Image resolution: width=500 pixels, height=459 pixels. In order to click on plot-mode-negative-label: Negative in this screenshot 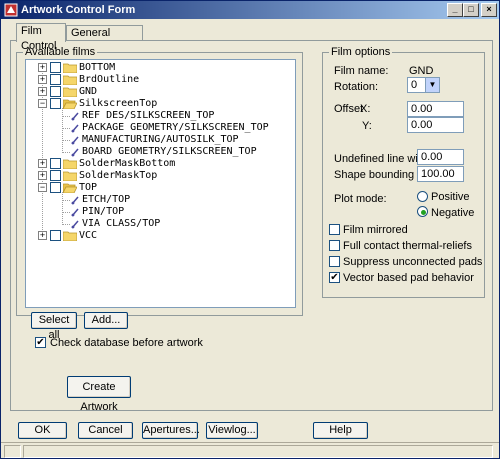, I will do `click(453, 213)`.